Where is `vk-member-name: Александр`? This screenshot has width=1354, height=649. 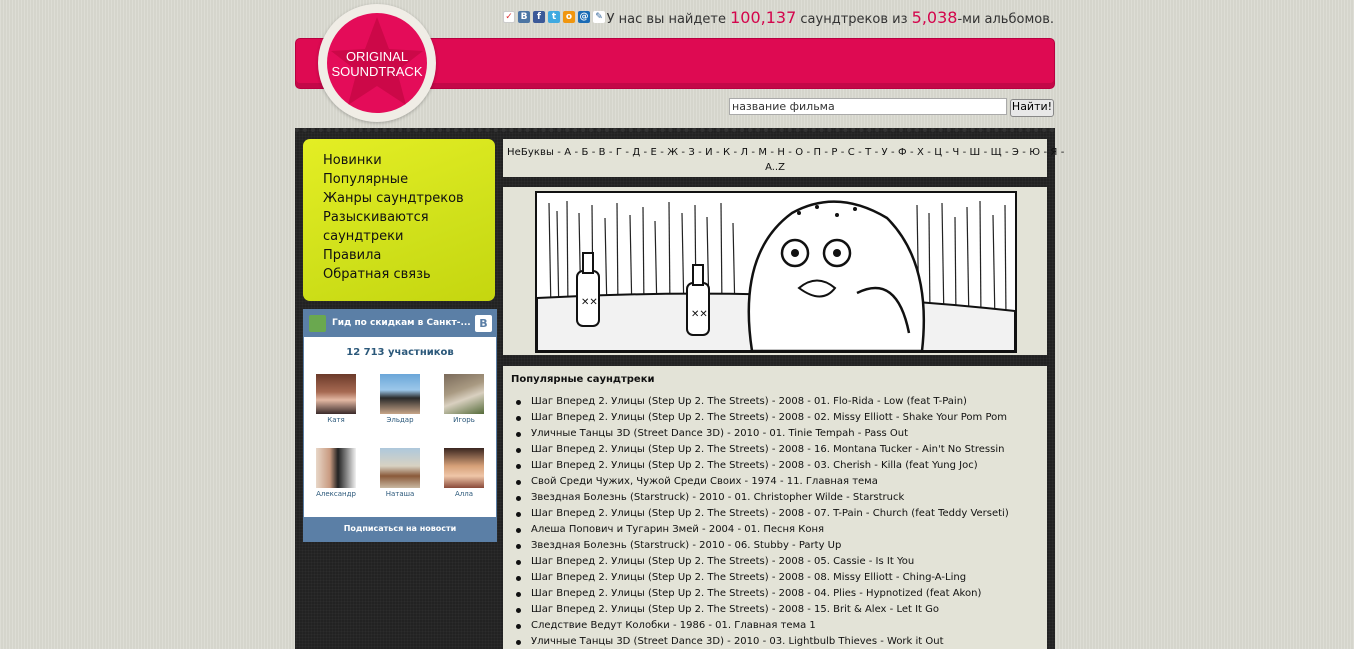 vk-member-name: Александр is located at coordinates (336, 494).